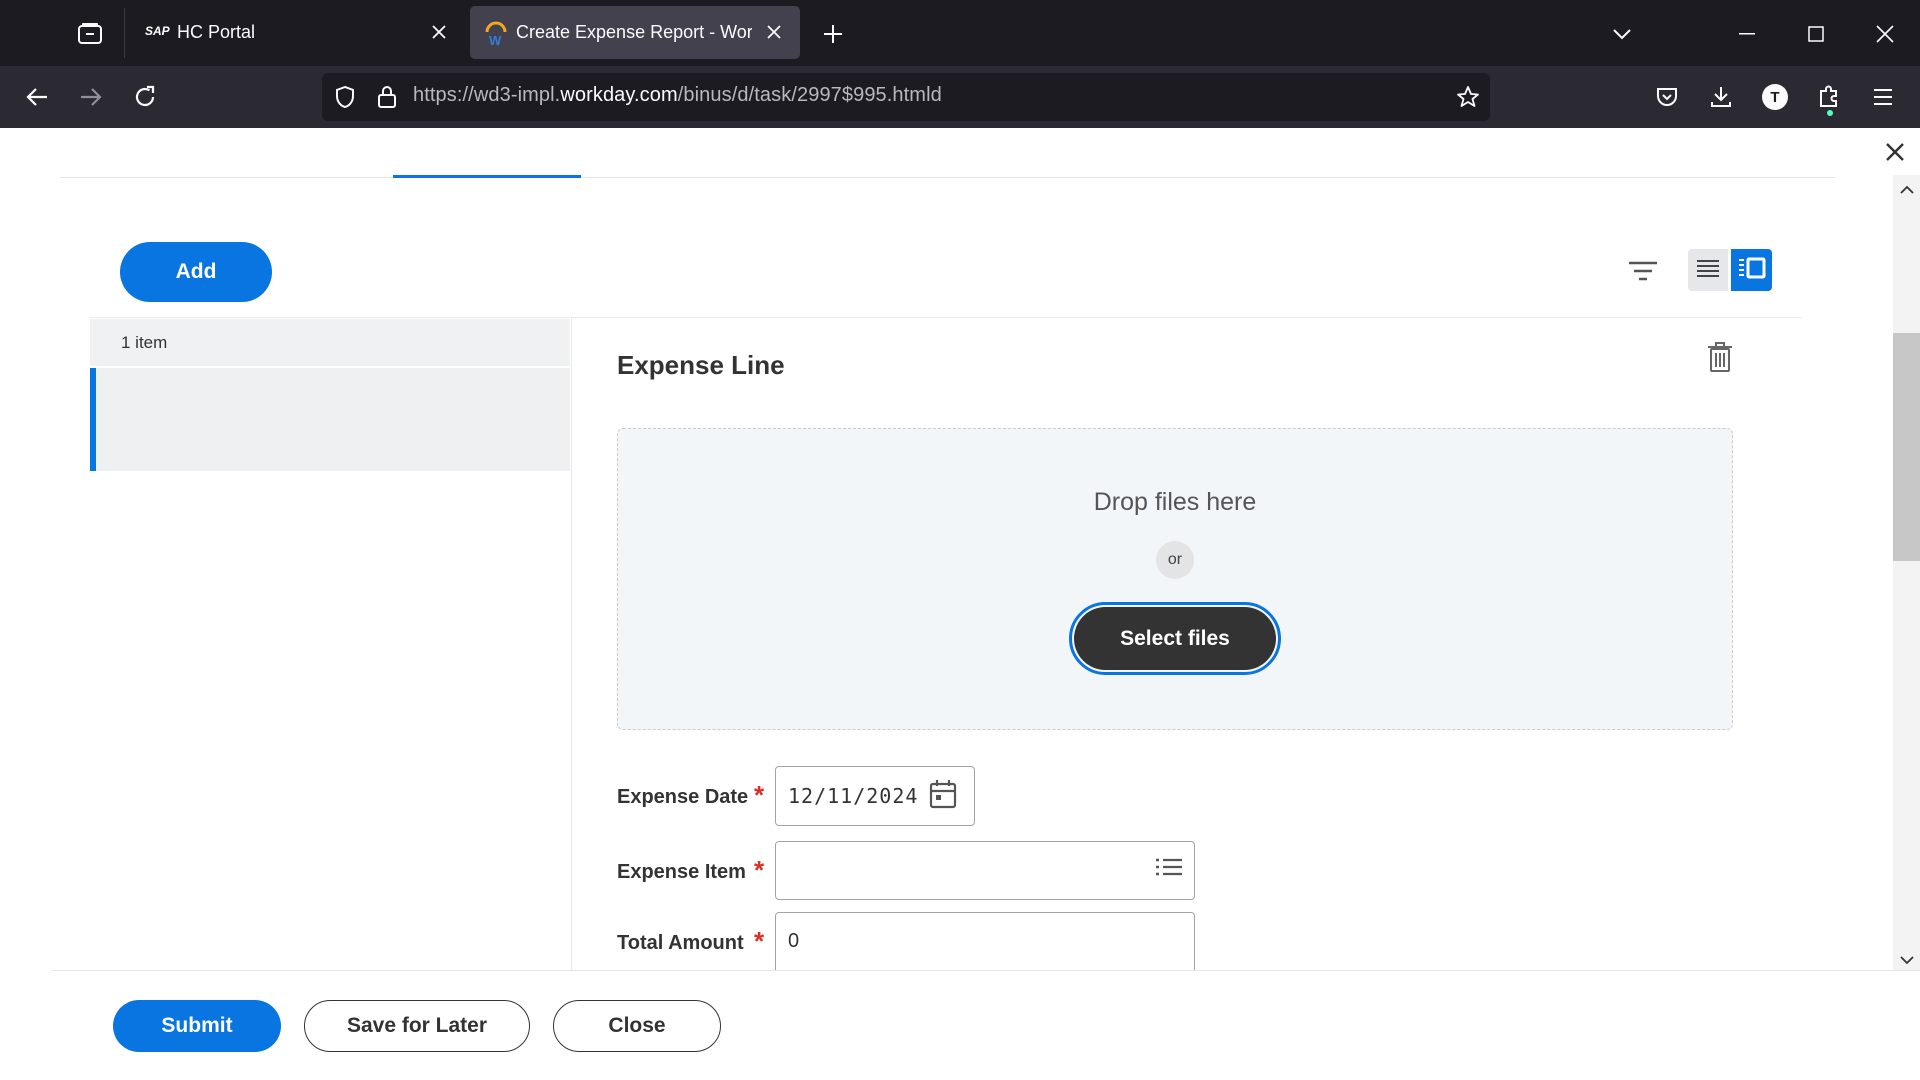  What do you see at coordinates (1895, 152) in the screenshot?
I see `close-dialog-icon` at bounding box center [1895, 152].